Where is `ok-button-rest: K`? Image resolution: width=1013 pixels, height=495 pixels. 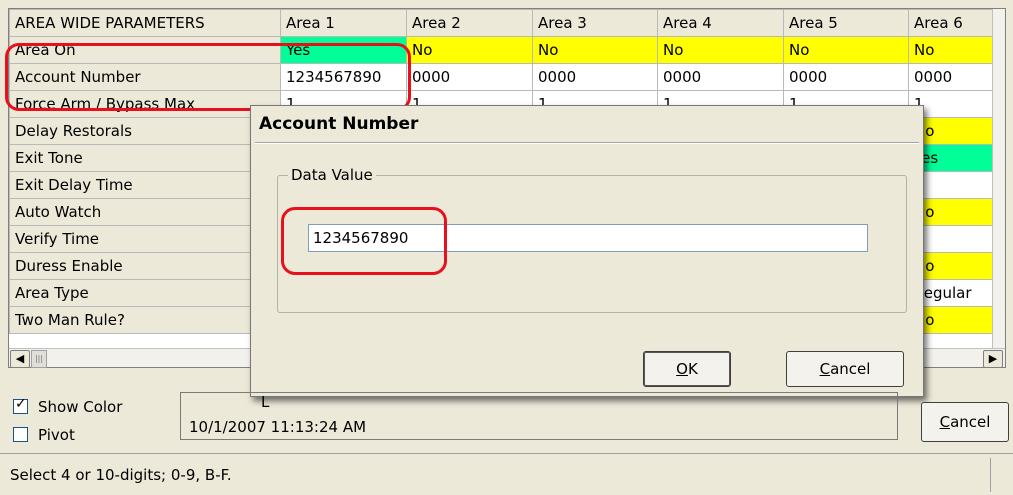 ok-button-rest: K is located at coordinates (692, 369).